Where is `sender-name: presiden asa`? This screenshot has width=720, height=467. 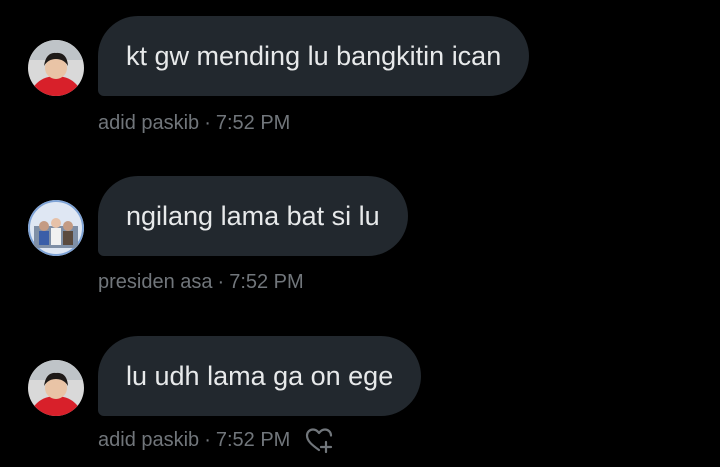 sender-name: presiden asa is located at coordinates (155, 282).